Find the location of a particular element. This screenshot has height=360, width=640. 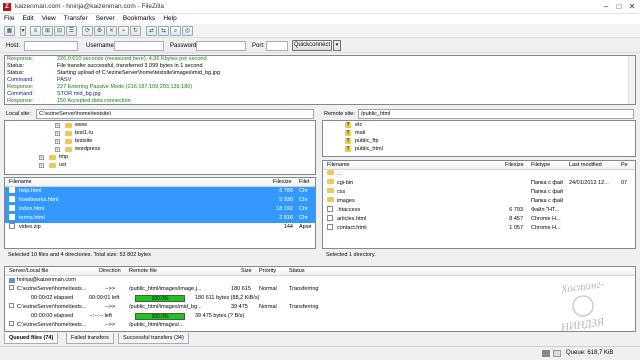

tab-successful-transfers: Successful transfers (34) is located at coordinates (153, 338).